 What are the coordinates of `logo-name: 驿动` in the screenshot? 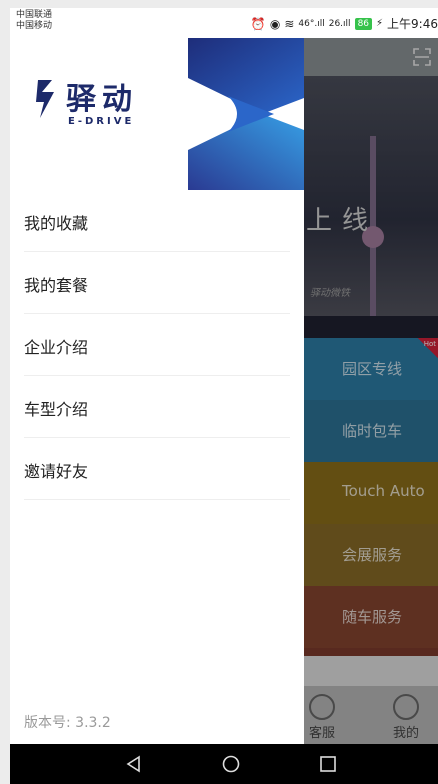 It's located at (102, 99).